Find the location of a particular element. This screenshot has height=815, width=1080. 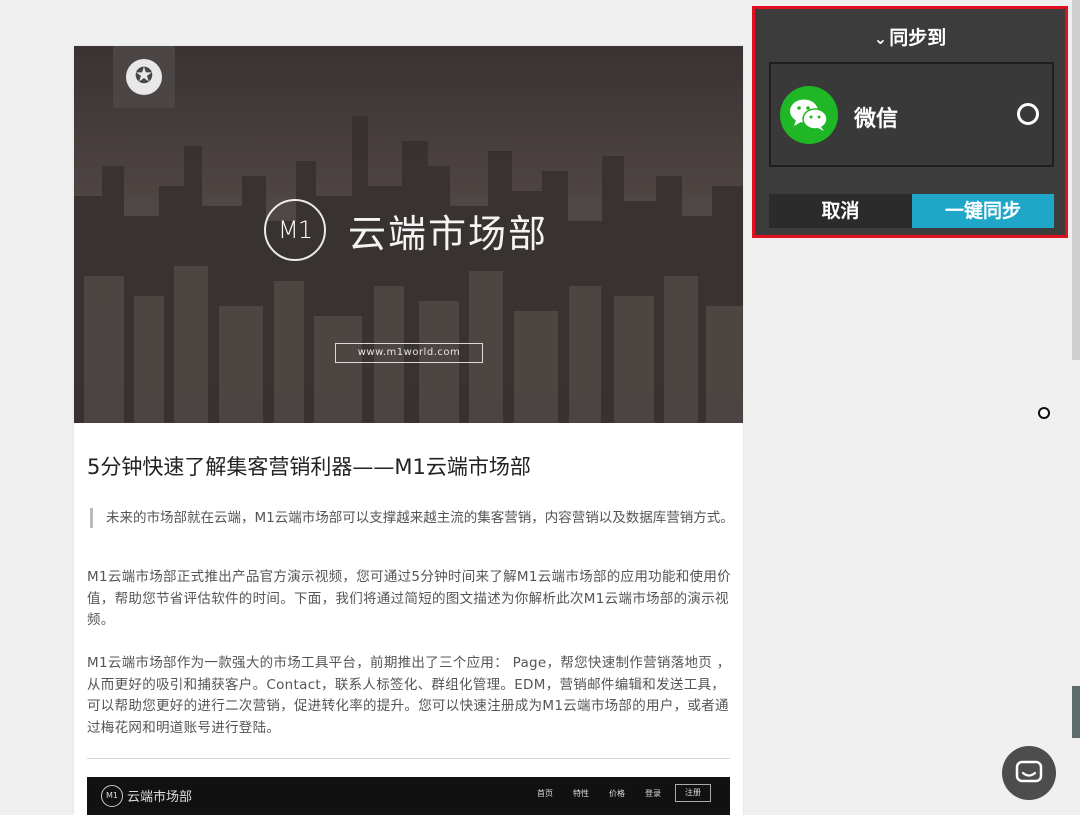

hero-brand-name: 云端市场部 is located at coordinates (448, 233).